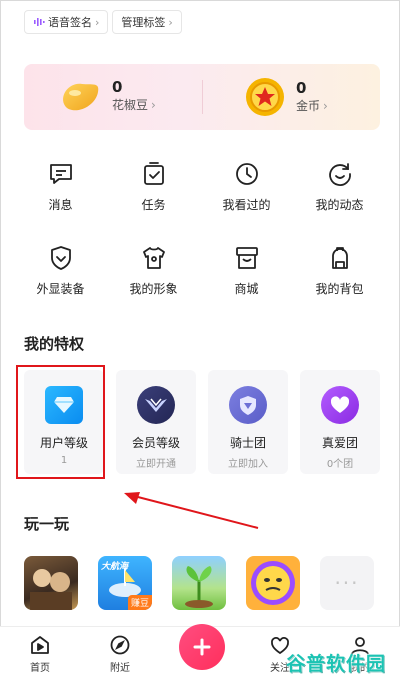 This screenshot has width=400, height=678. I want to click on privilege-vip-level: 会员等级 立即开通, so click(156, 422).